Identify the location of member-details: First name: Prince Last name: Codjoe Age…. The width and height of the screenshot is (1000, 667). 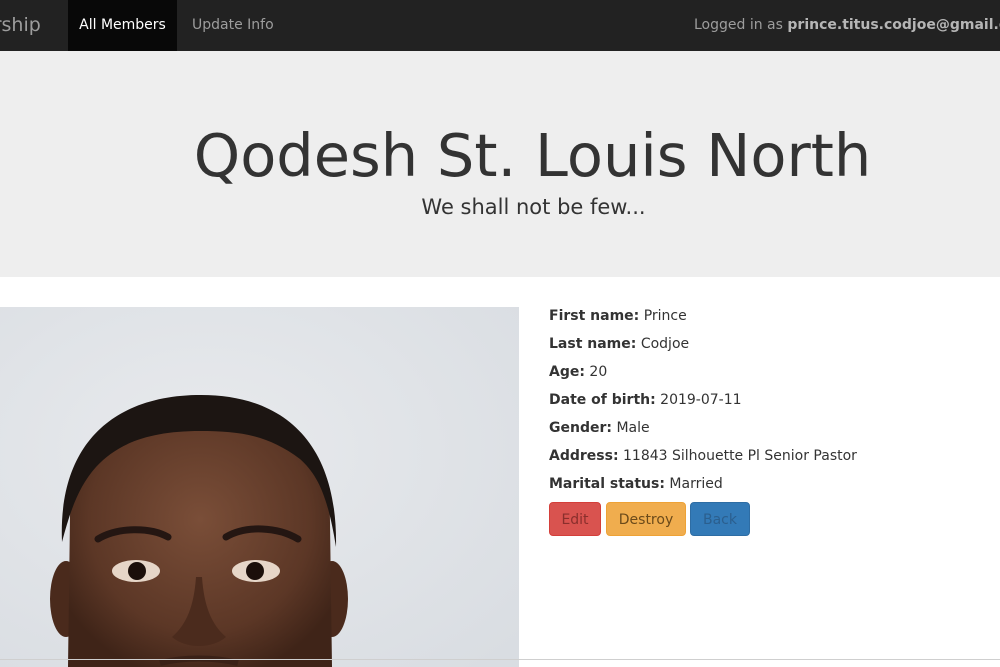
(769, 404).